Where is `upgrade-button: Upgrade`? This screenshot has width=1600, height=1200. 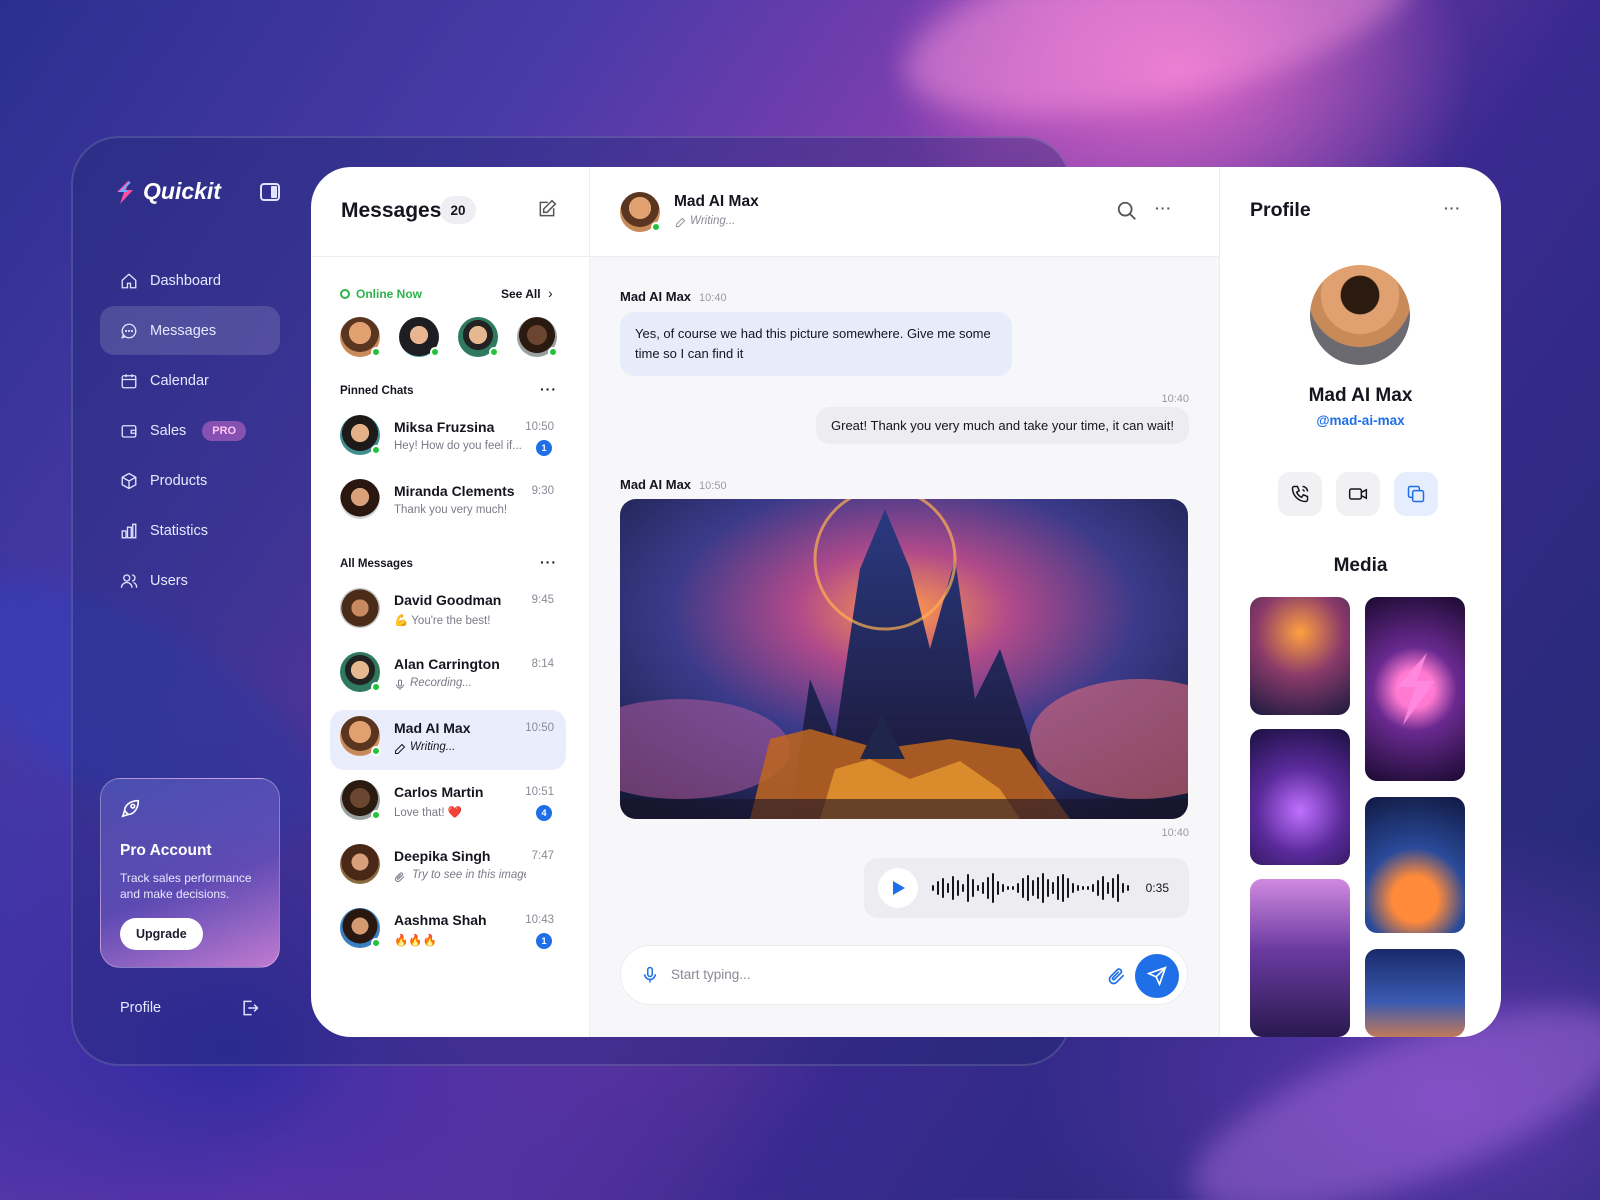 upgrade-button: Upgrade is located at coordinates (161, 934).